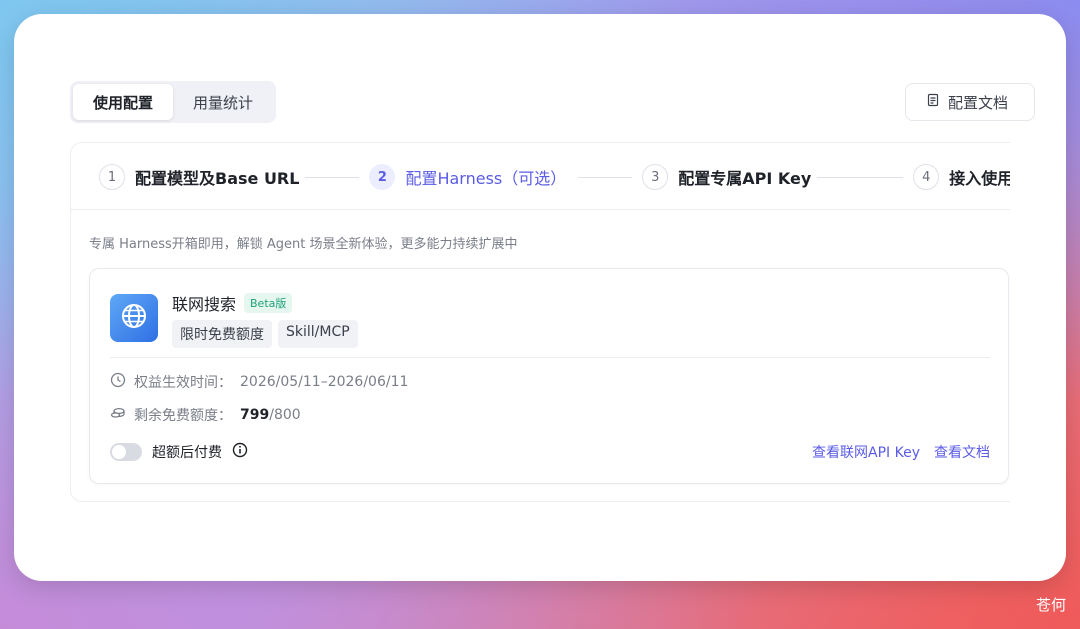 This screenshot has height=629, width=1080. Describe the element at coordinates (204, 304) in the screenshot. I see `feature-title: 联网搜索` at that location.